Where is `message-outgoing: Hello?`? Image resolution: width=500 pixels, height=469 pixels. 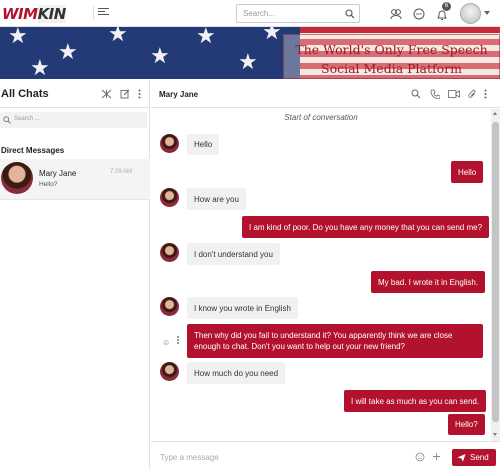 message-outgoing: Hello? is located at coordinates (466, 424).